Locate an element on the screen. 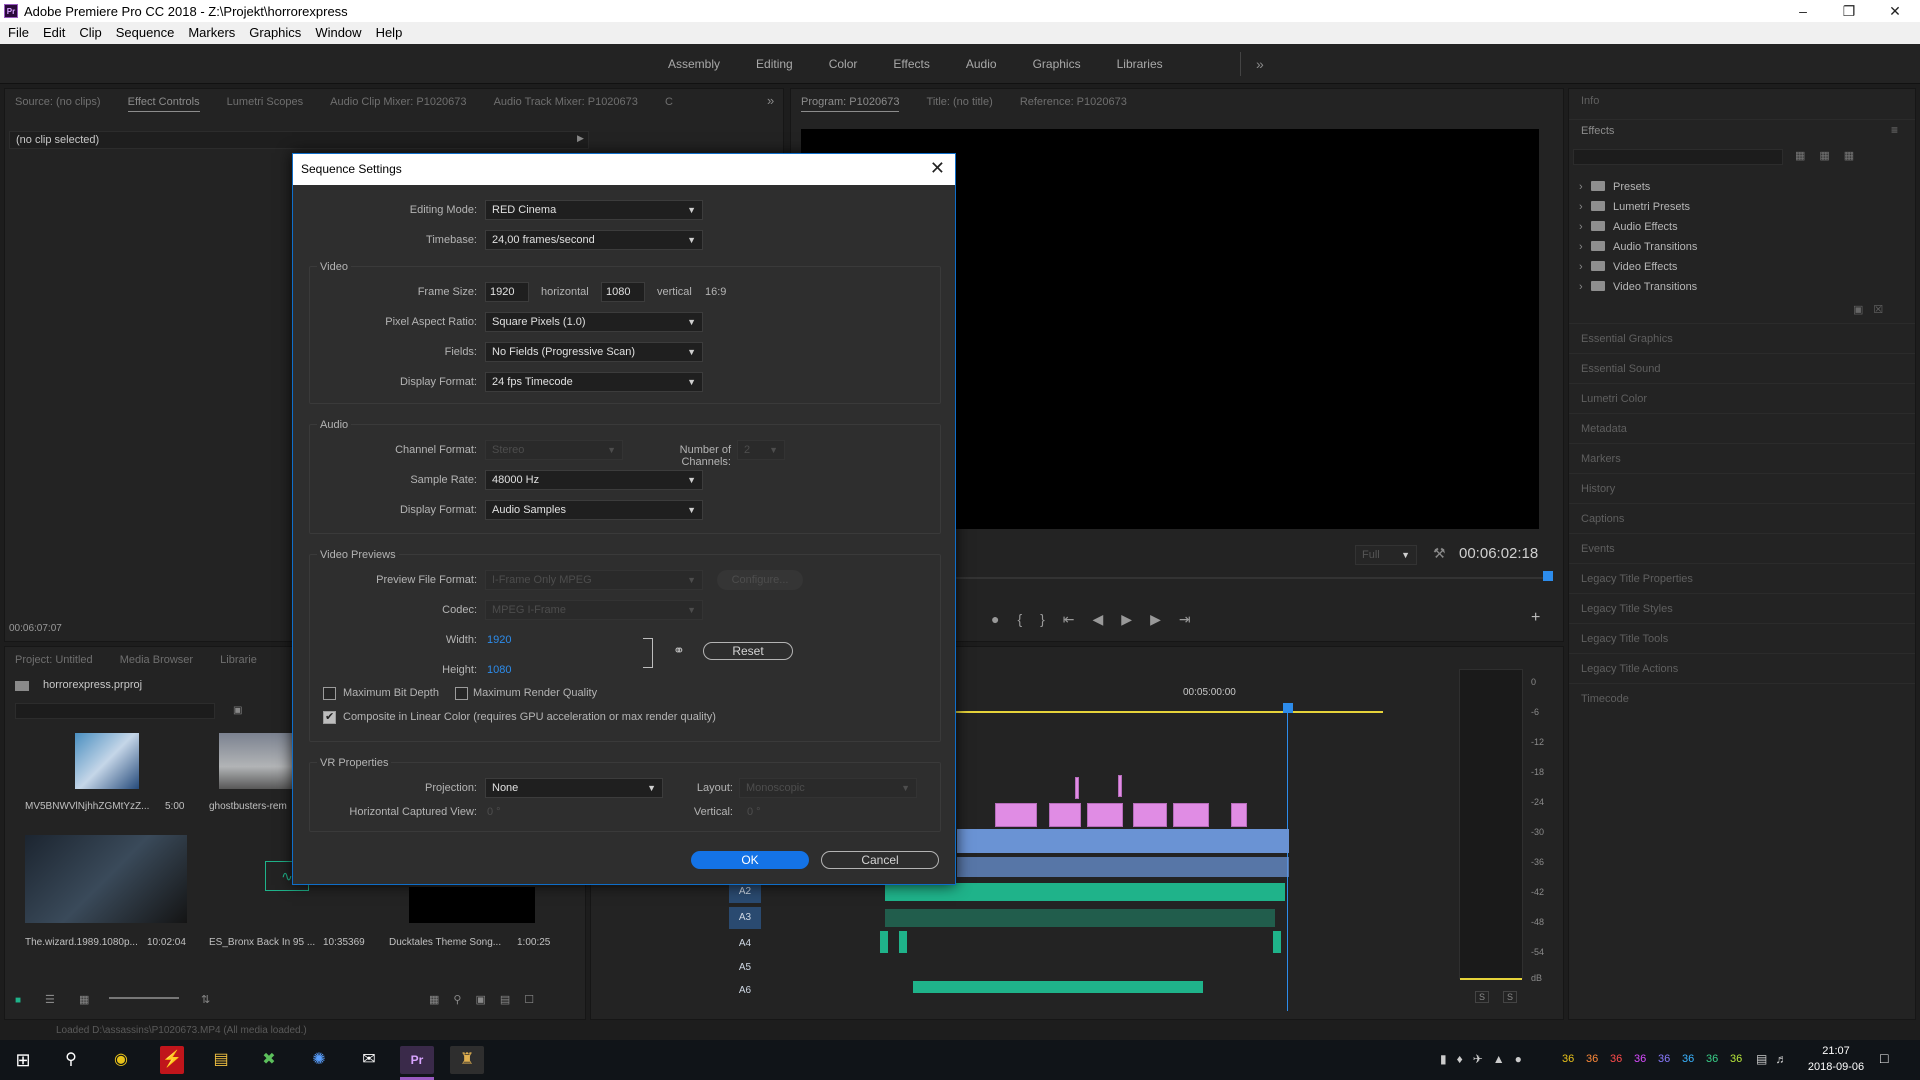 The height and width of the screenshot is (1080, 1920). frame-height-input: 1080 is located at coordinates (623, 292).